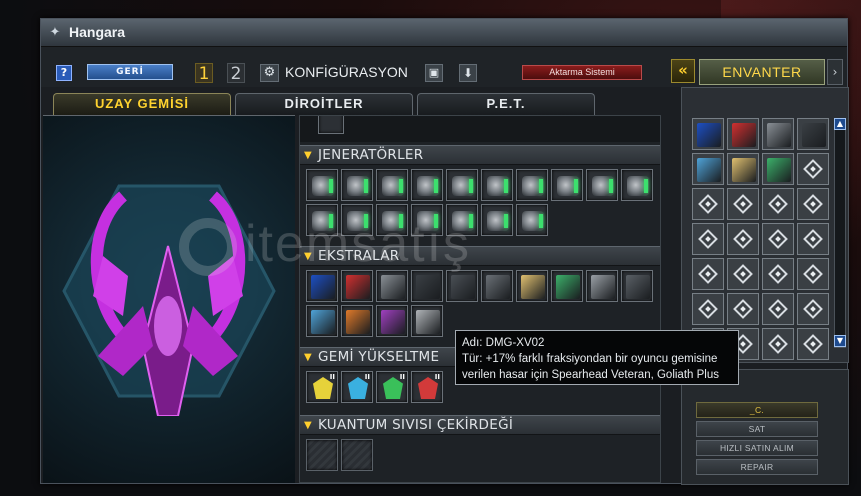  Describe the element at coordinates (683, 71) in the screenshot. I see `inventory-collapse-button: «` at that location.